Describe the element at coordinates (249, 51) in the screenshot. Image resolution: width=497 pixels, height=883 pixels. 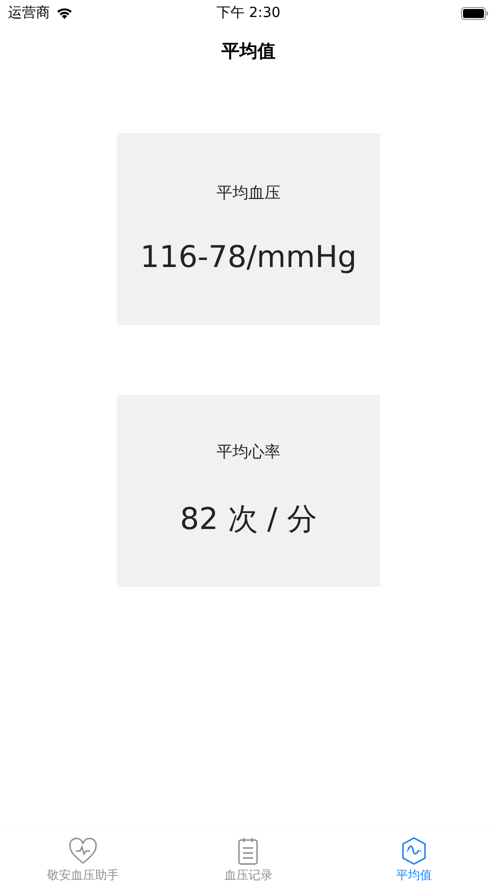
I see `page-title: 平均值` at that location.